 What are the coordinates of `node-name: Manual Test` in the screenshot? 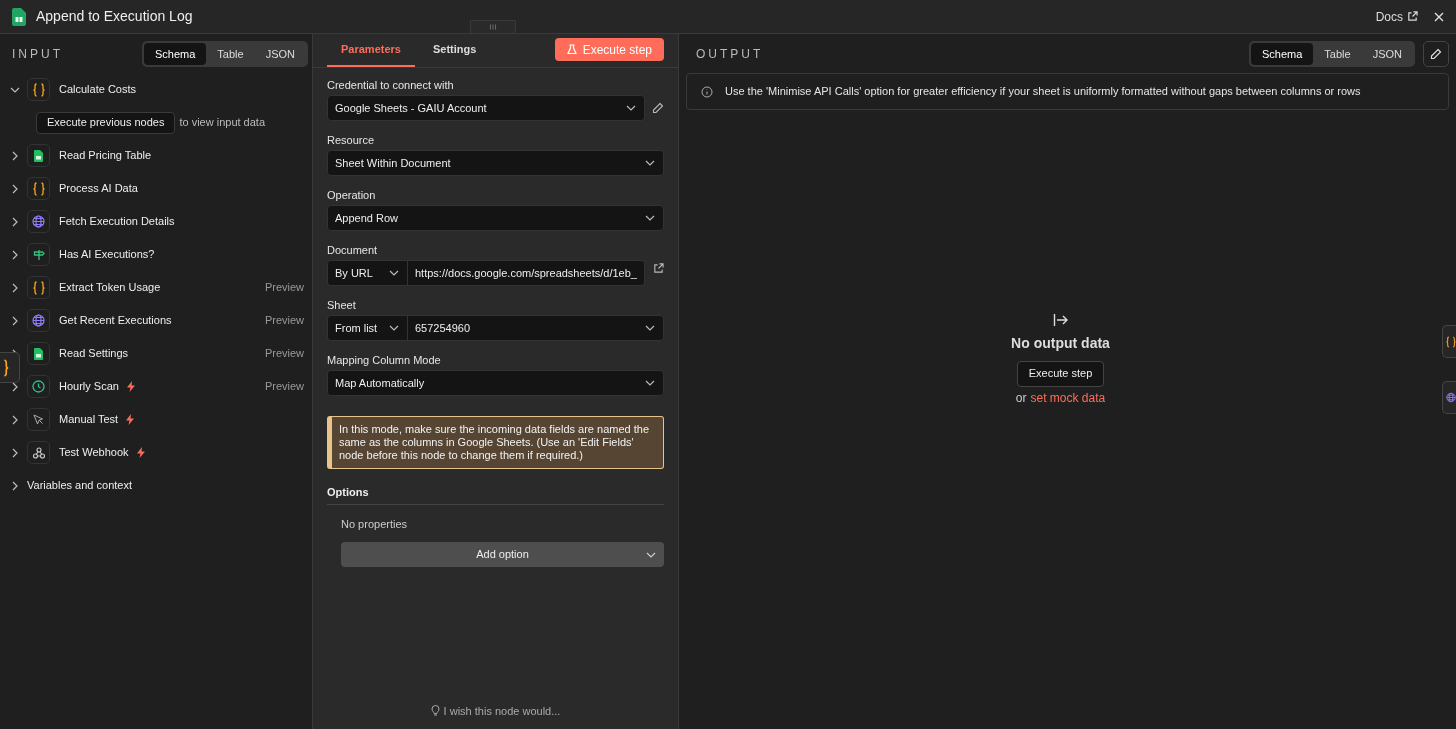 It's located at (89, 419).